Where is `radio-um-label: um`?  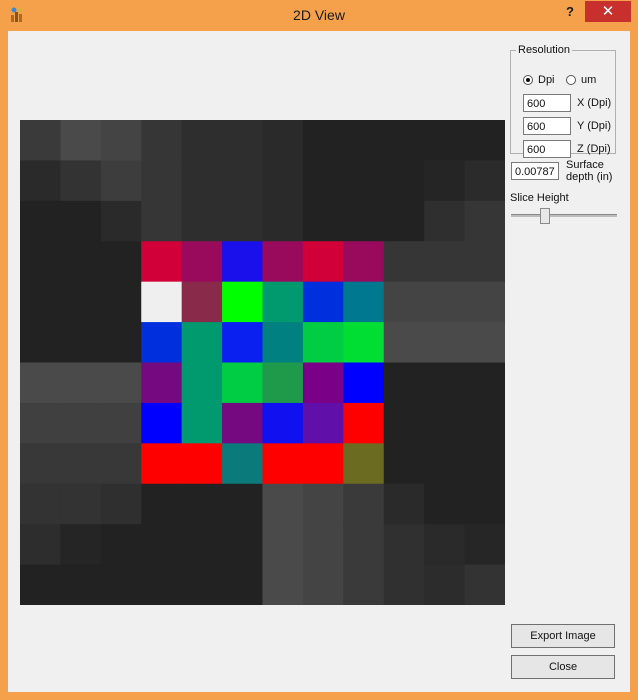 radio-um-label: um is located at coordinates (589, 80).